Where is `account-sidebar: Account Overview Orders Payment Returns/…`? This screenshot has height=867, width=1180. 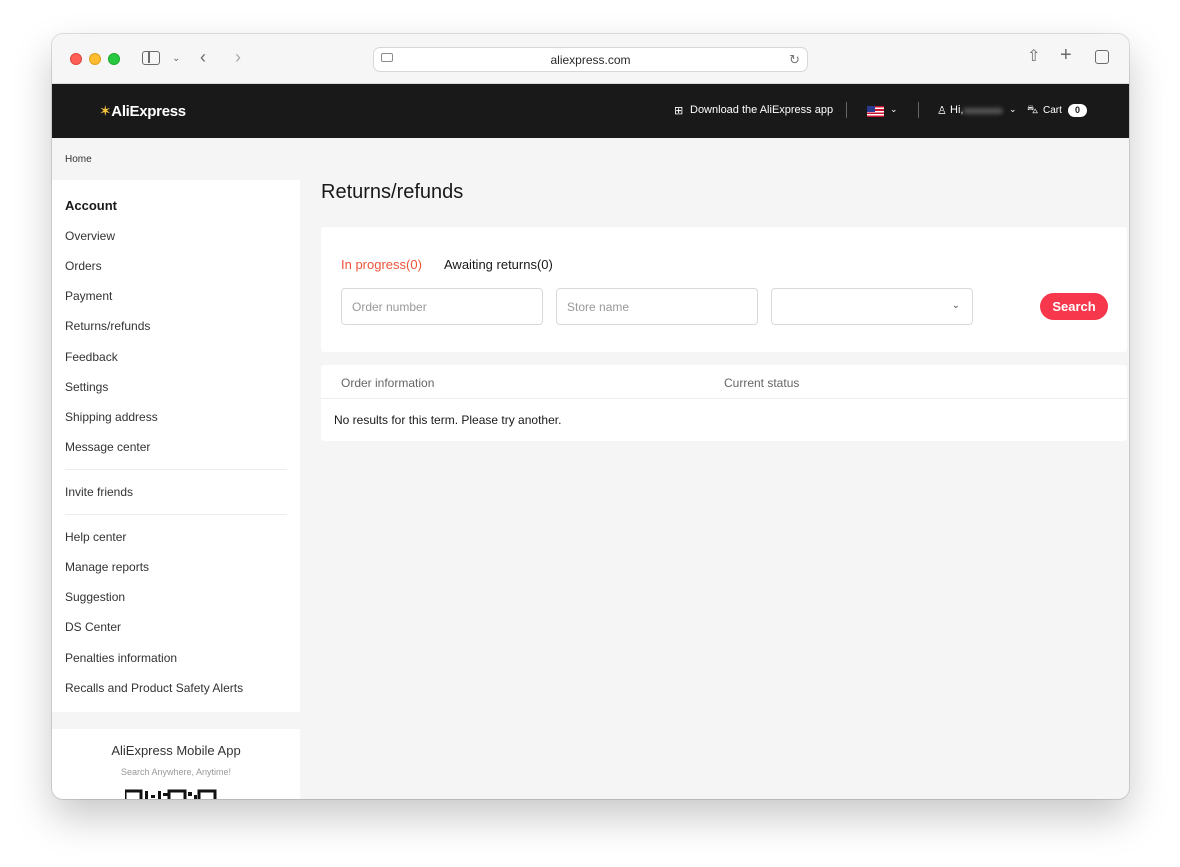 account-sidebar: Account Overview Orders Payment Returns/… is located at coordinates (176, 446).